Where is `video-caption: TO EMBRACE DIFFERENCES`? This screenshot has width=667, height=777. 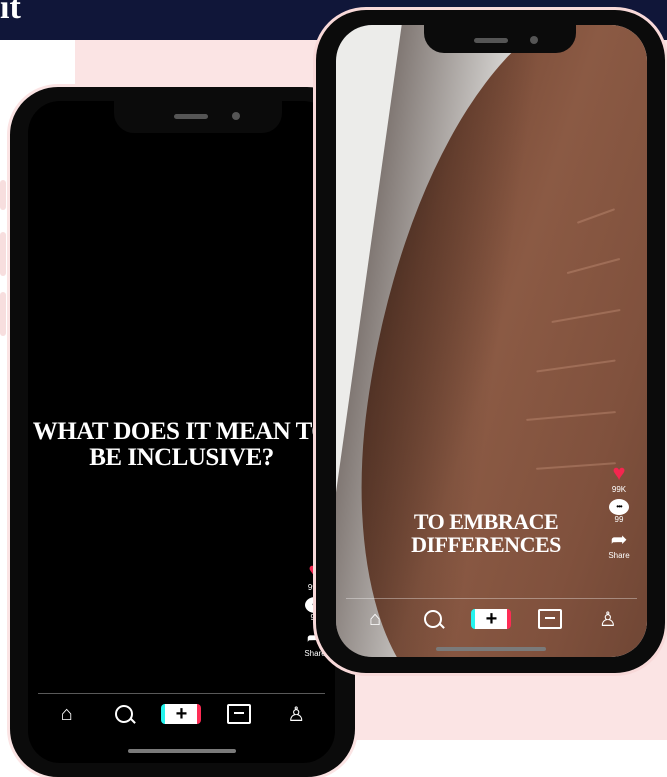 video-caption: TO EMBRACE DIFFERENCES is located at coordinates (486, 533).